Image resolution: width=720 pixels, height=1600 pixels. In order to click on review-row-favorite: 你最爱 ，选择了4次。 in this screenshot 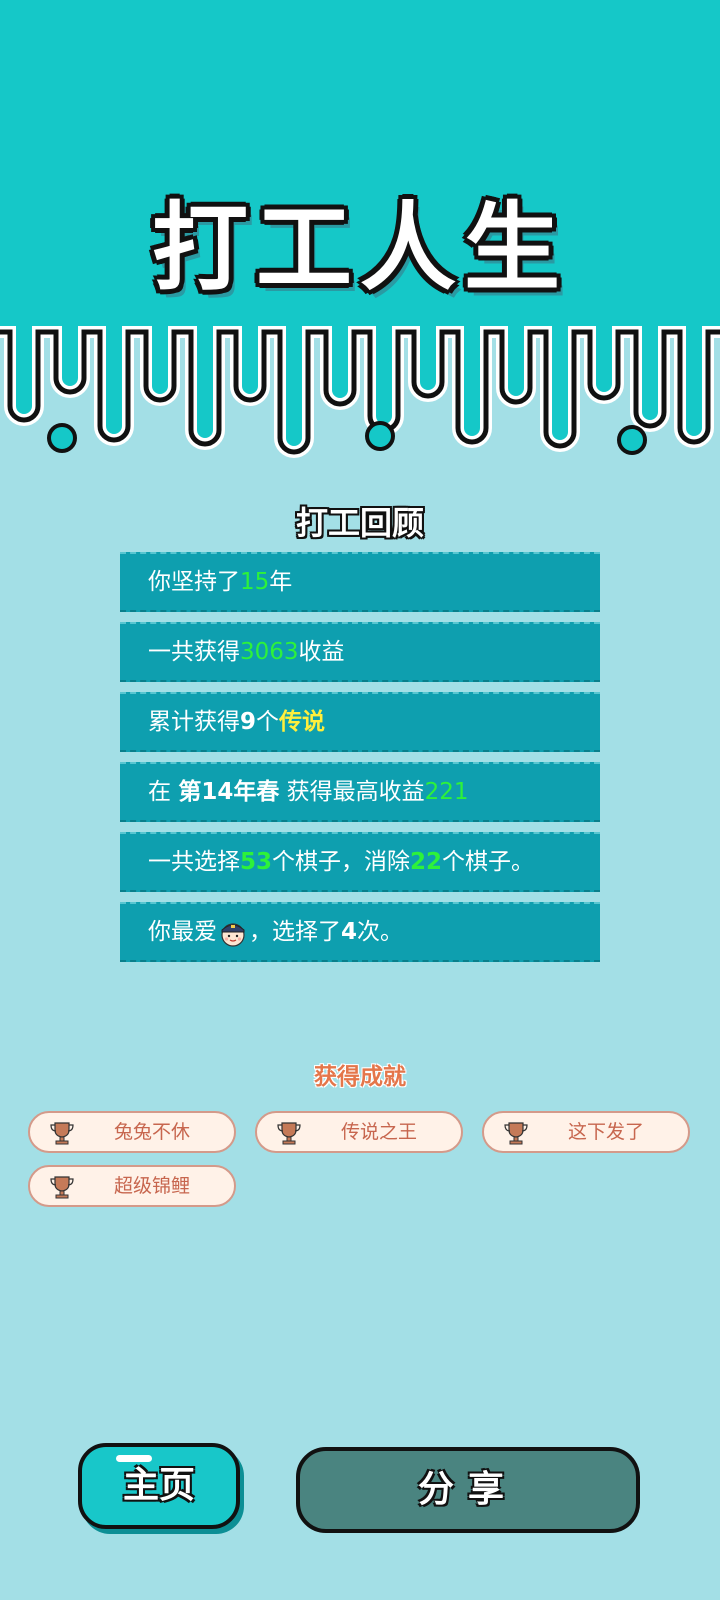, I will do `click(360, 932)`.